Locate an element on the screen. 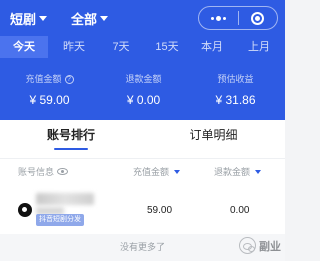 This screenshot has width=320, height=261. stat-refund: 退款金额 ¥ 0.00 is located at coordinates (143, 89).